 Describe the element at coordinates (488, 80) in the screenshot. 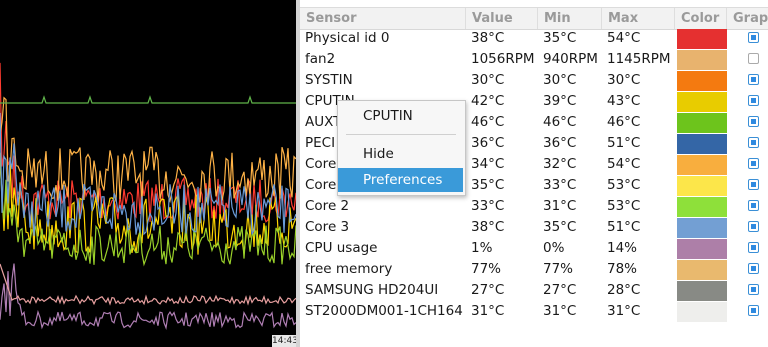

I see `cell-value: 30°C` at that location.